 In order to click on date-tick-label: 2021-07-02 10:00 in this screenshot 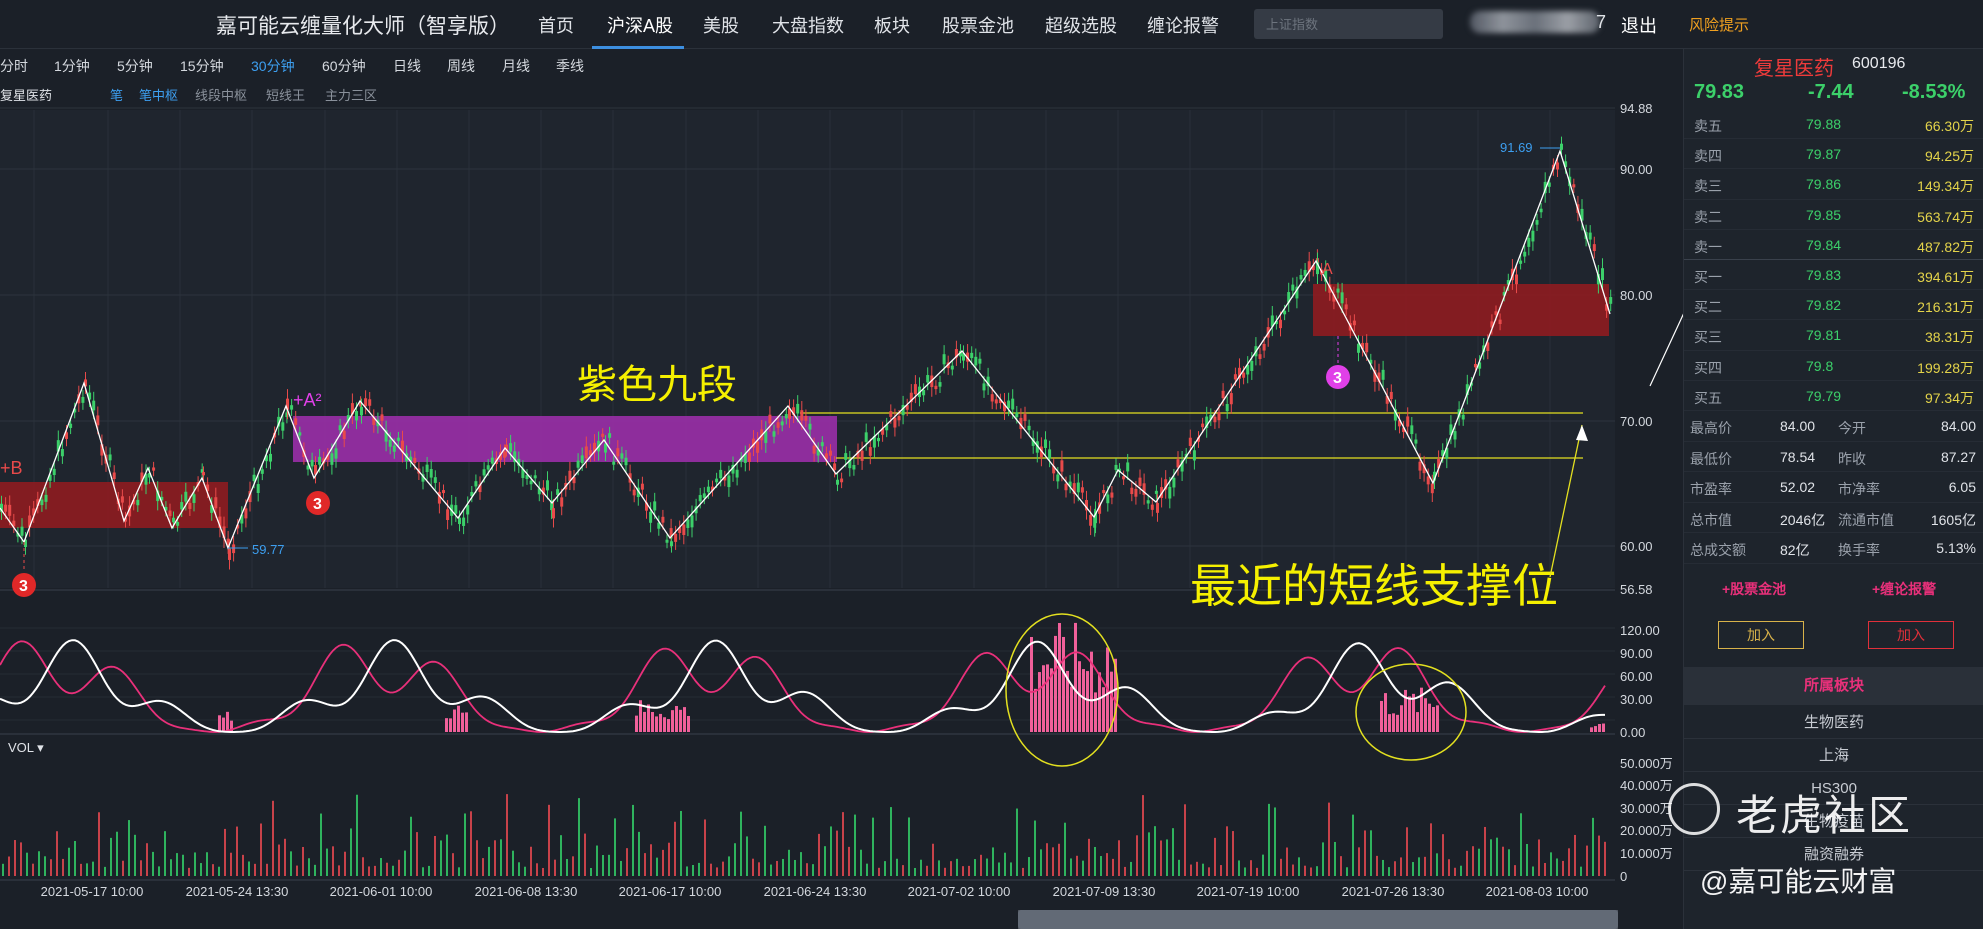, I will do `click(959, 891)`.